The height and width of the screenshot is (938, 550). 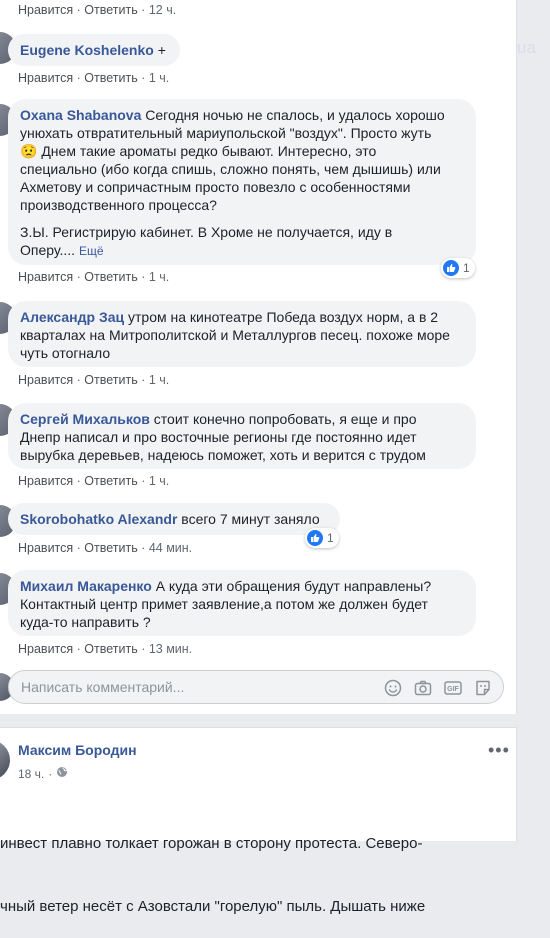 I want to click on comment-actions: Нравится · Ответить · 13 мин., so click(x=105, y=649).